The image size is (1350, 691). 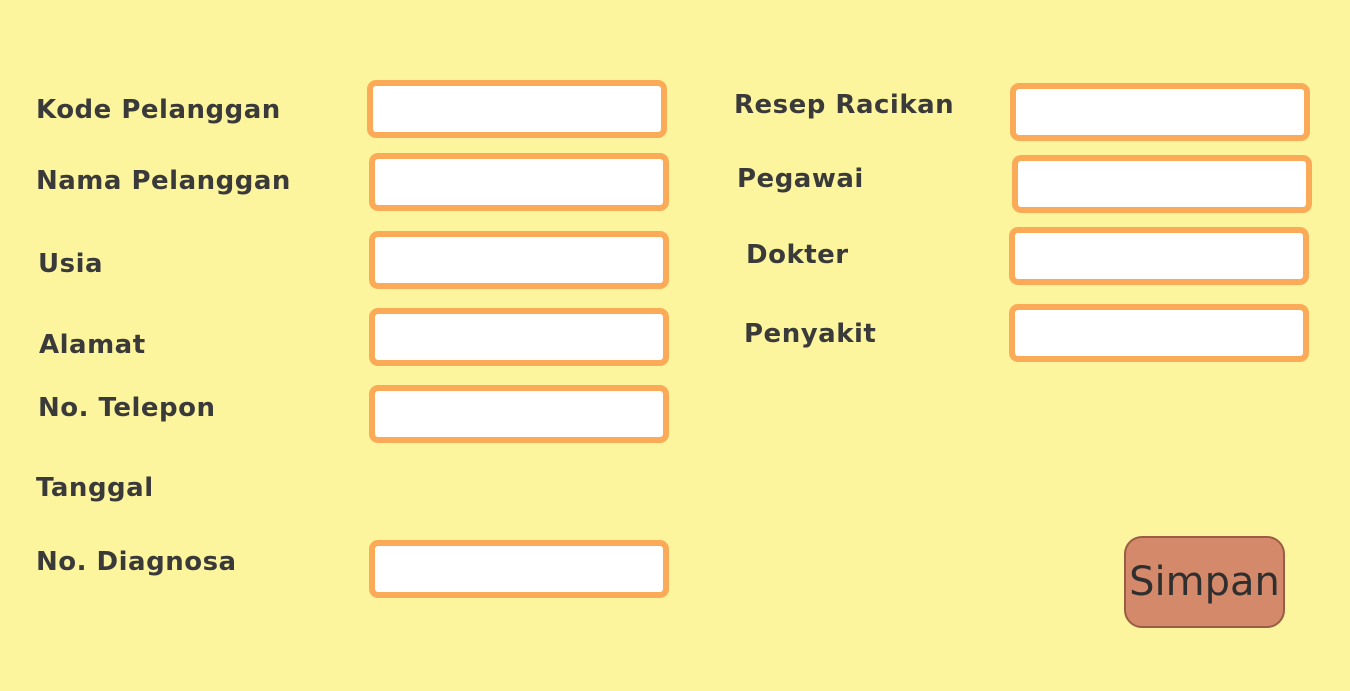 What do you see at coordinates (92, 345) in the screenshot?
I see `alamat-label: Alamat` at bounding box center [92, 345].